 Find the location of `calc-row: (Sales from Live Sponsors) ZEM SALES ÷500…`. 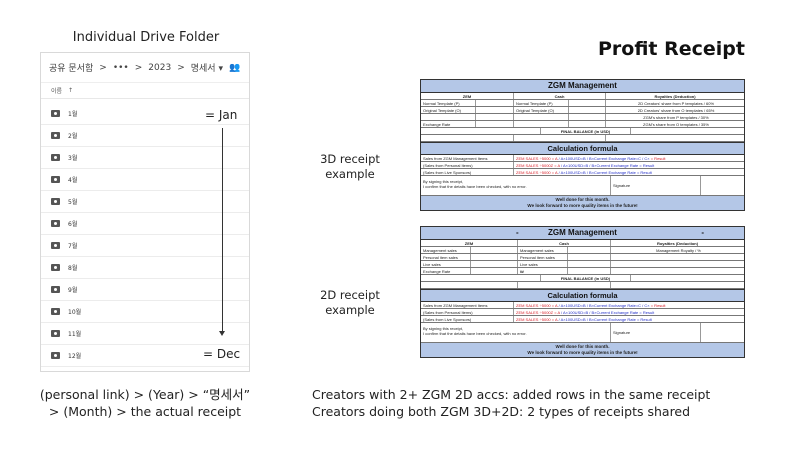

calc-row: (Sales from Live Sponsors) ZEM SALES ÷500… is located at coordinates (582, 319).